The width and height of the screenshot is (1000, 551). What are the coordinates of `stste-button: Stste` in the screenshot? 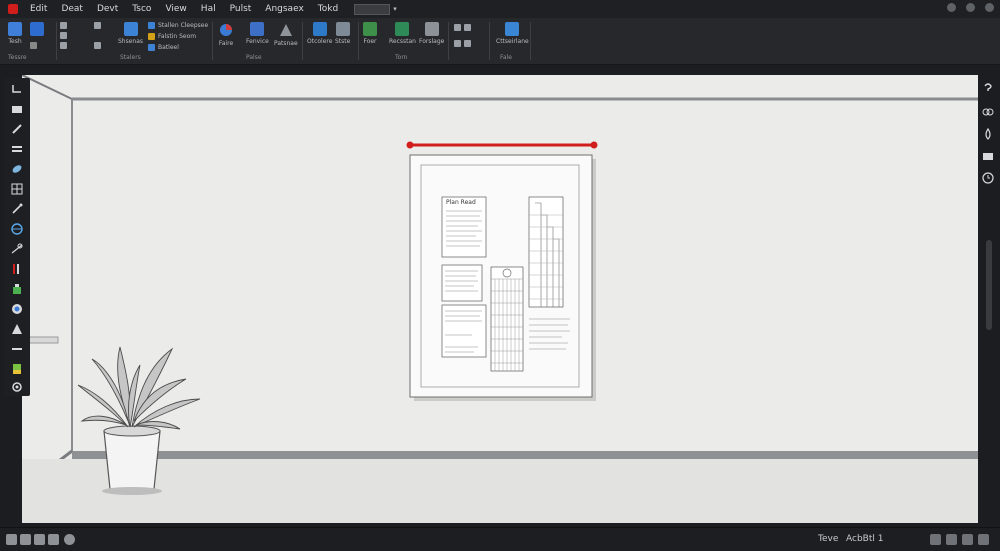 It's located at (342, 33).